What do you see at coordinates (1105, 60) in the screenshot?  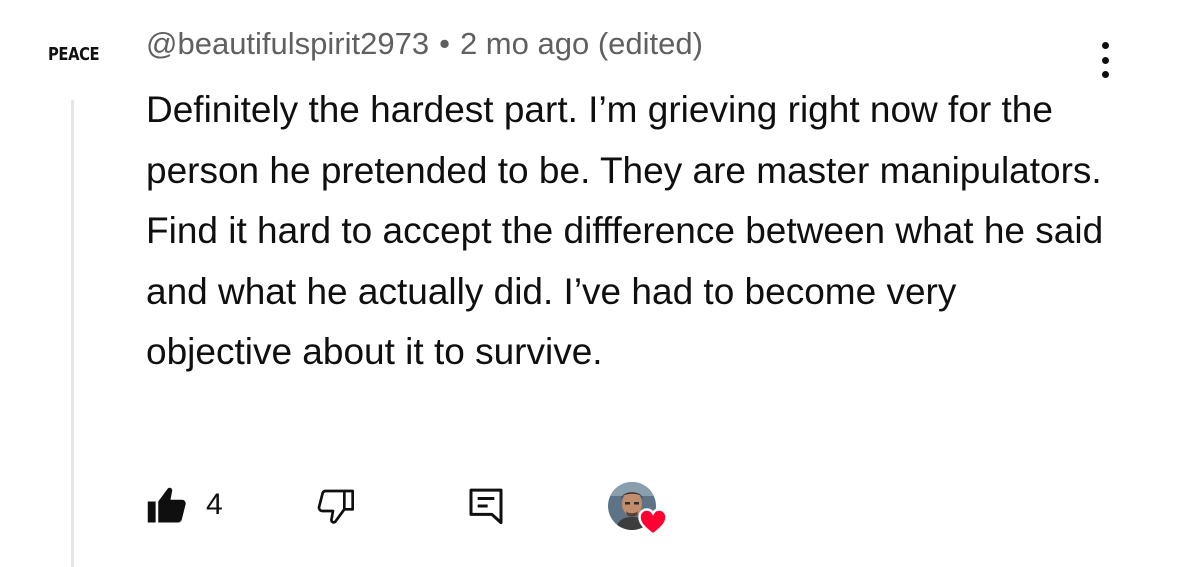 I see `more-vert-icon` at bounding box center [1105, 60].